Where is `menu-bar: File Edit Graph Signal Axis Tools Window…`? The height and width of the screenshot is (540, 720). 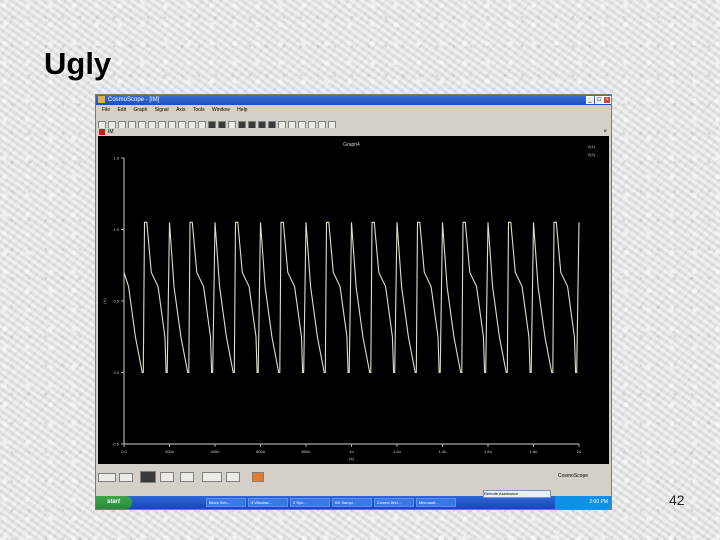
menu-bar: File Edit Graph Signal Axis Tools Window… is located at coordinates (353, 110).